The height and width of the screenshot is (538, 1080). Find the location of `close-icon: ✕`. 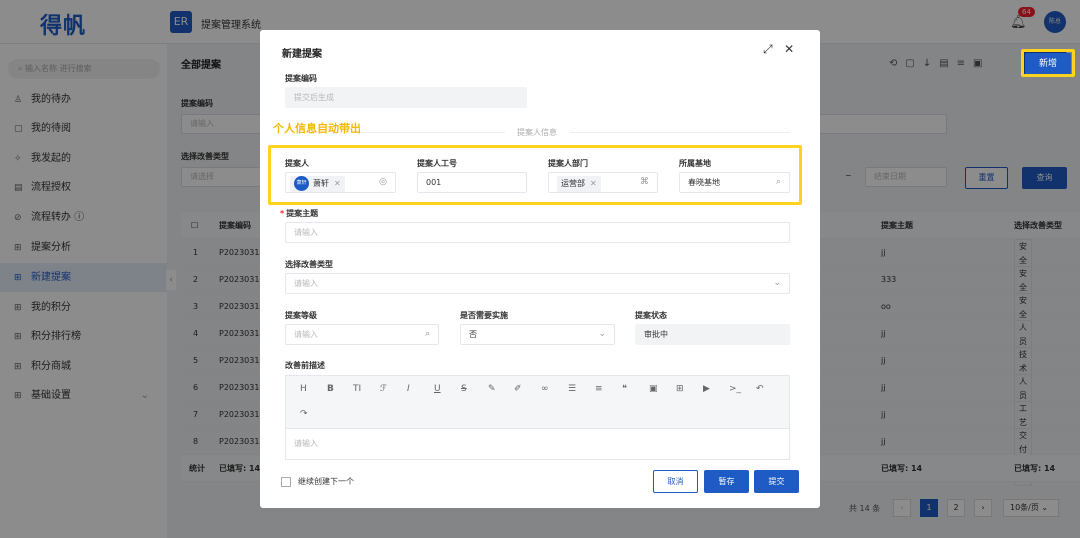

close-icon: ✕ is located at coordinates (789, 49).